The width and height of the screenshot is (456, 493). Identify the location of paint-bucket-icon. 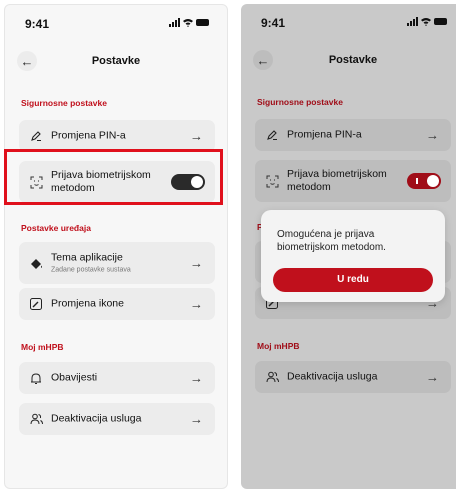
(36, 263).